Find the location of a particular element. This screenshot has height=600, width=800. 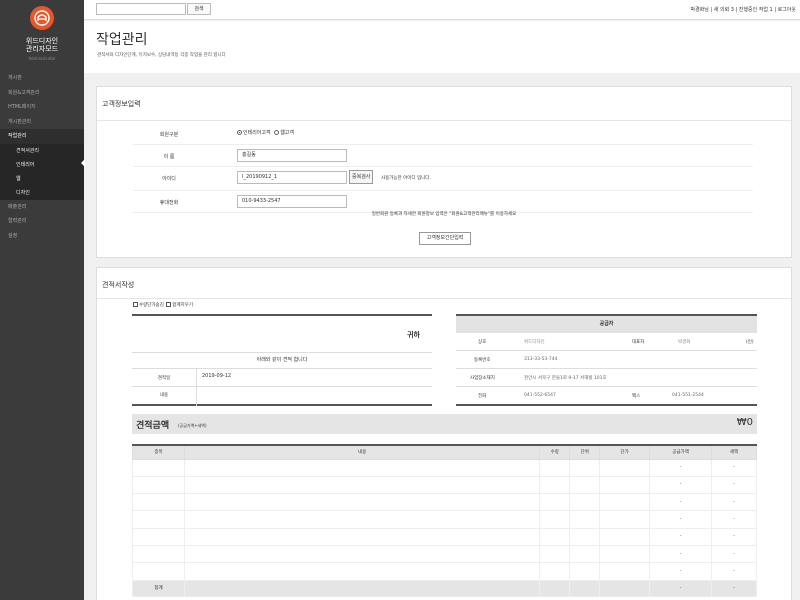

duplicate-check-button: 중복검사 is located at coordinates (361, 177).